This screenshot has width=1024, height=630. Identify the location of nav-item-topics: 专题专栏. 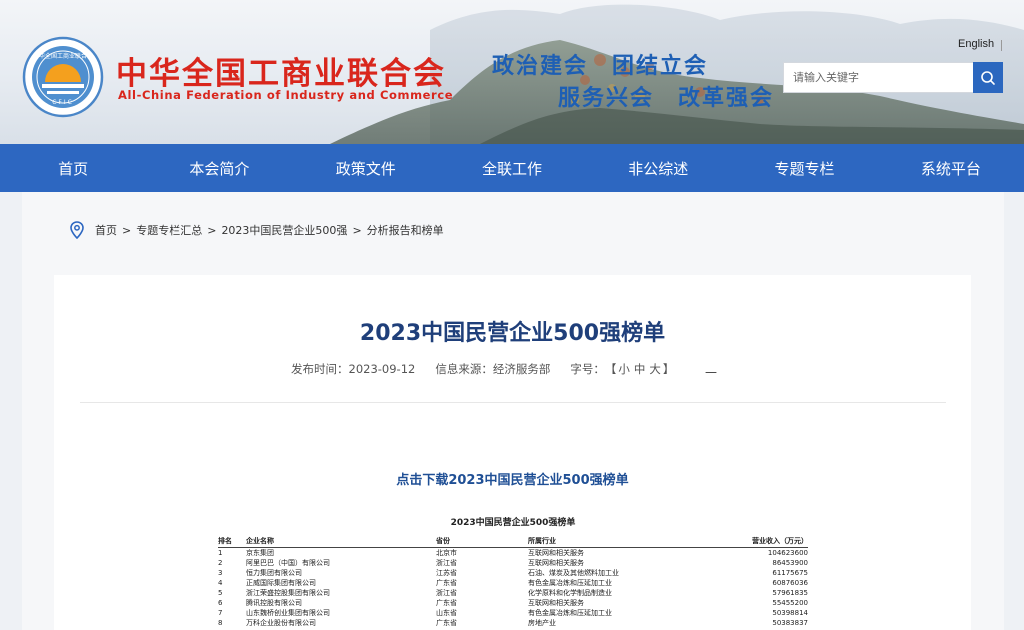
(804, 168).